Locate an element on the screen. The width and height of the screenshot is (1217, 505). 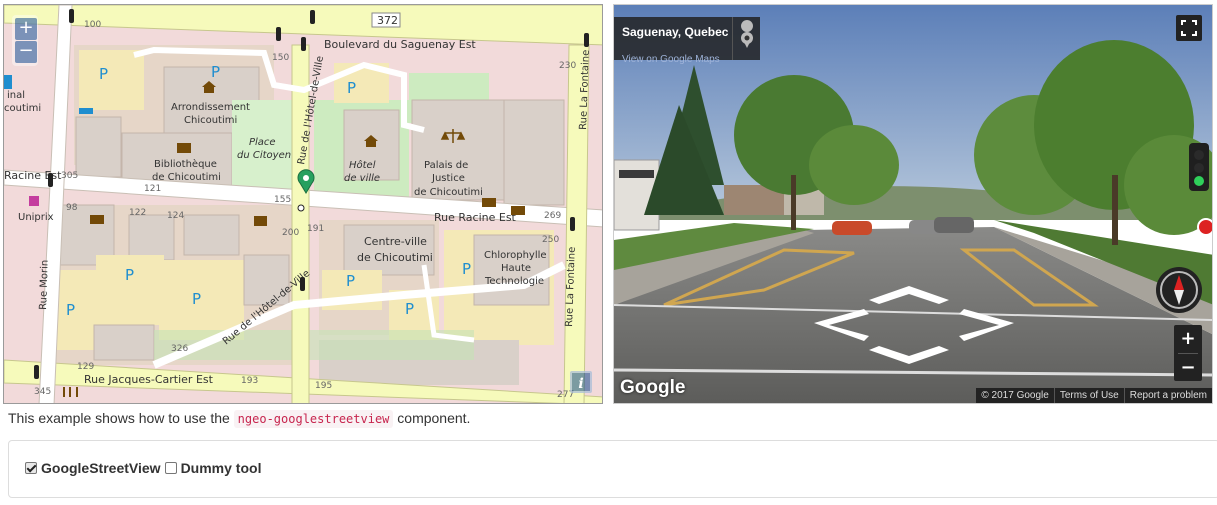
house-number: 100 is located at coordinates (92, 25).